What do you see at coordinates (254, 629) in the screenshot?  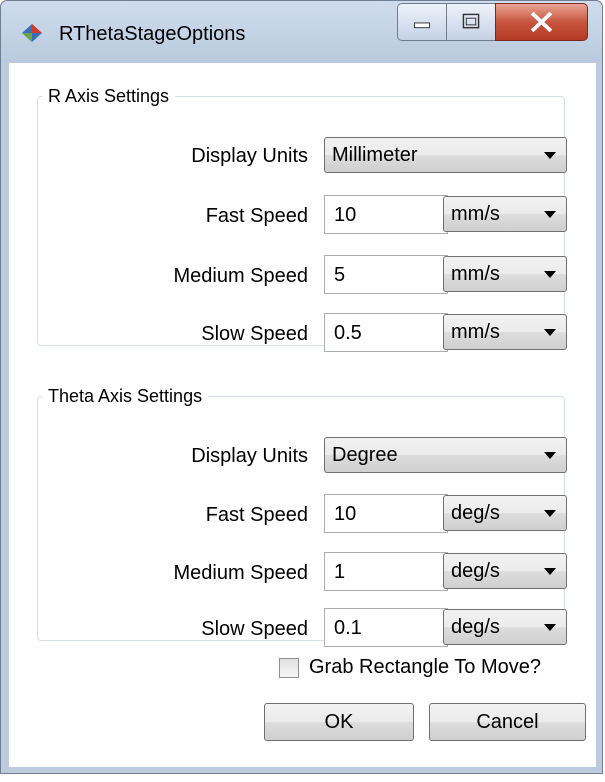 I see `theta-slow-speed-label: Slow Speed` at bounding box center [254, 629].